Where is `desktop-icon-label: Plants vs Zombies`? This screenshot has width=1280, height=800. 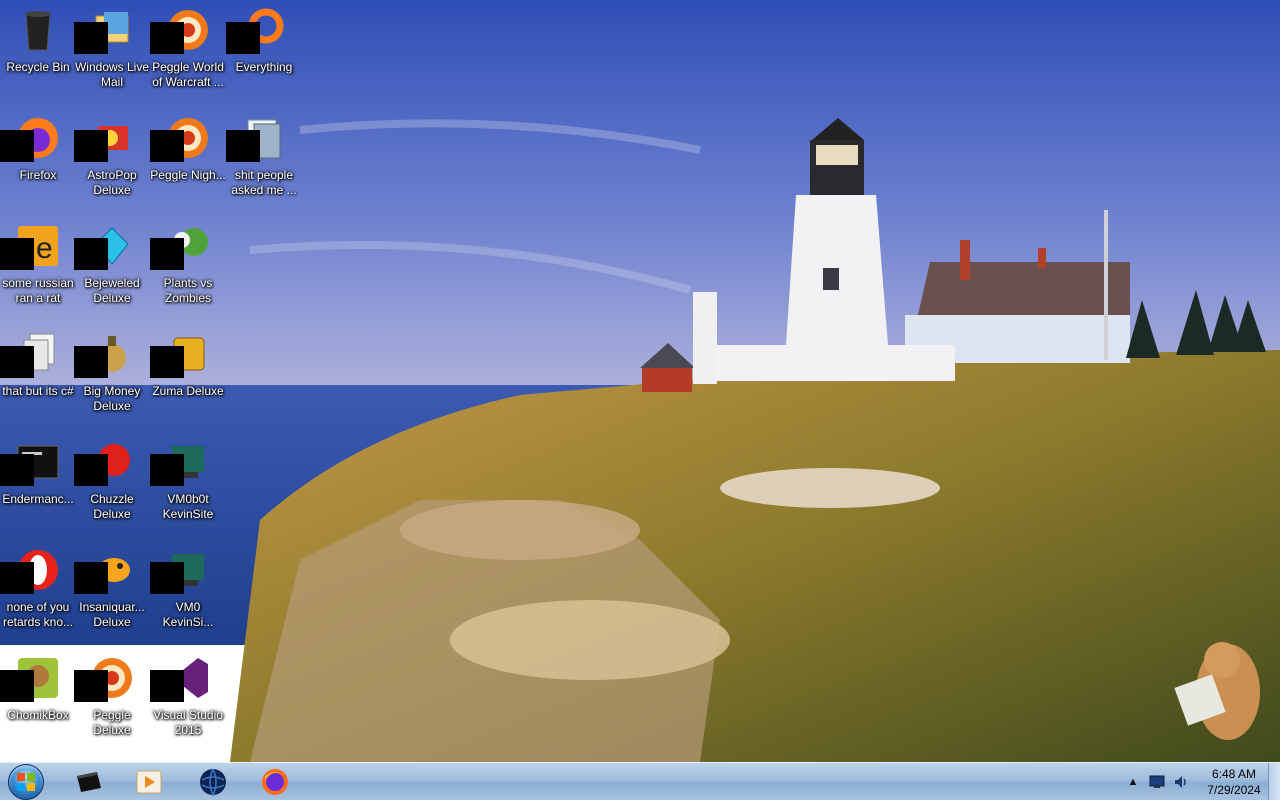 desktop-icon-label: Plants vs Zombies is located at coordinates (188, 290).